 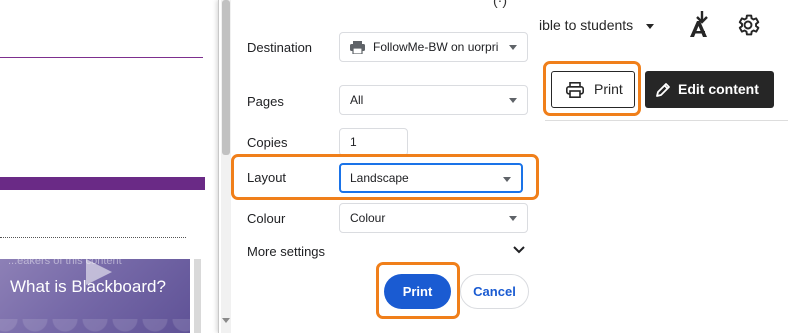 I want to click on colour-label: Colour, so click(x=266, y=218).